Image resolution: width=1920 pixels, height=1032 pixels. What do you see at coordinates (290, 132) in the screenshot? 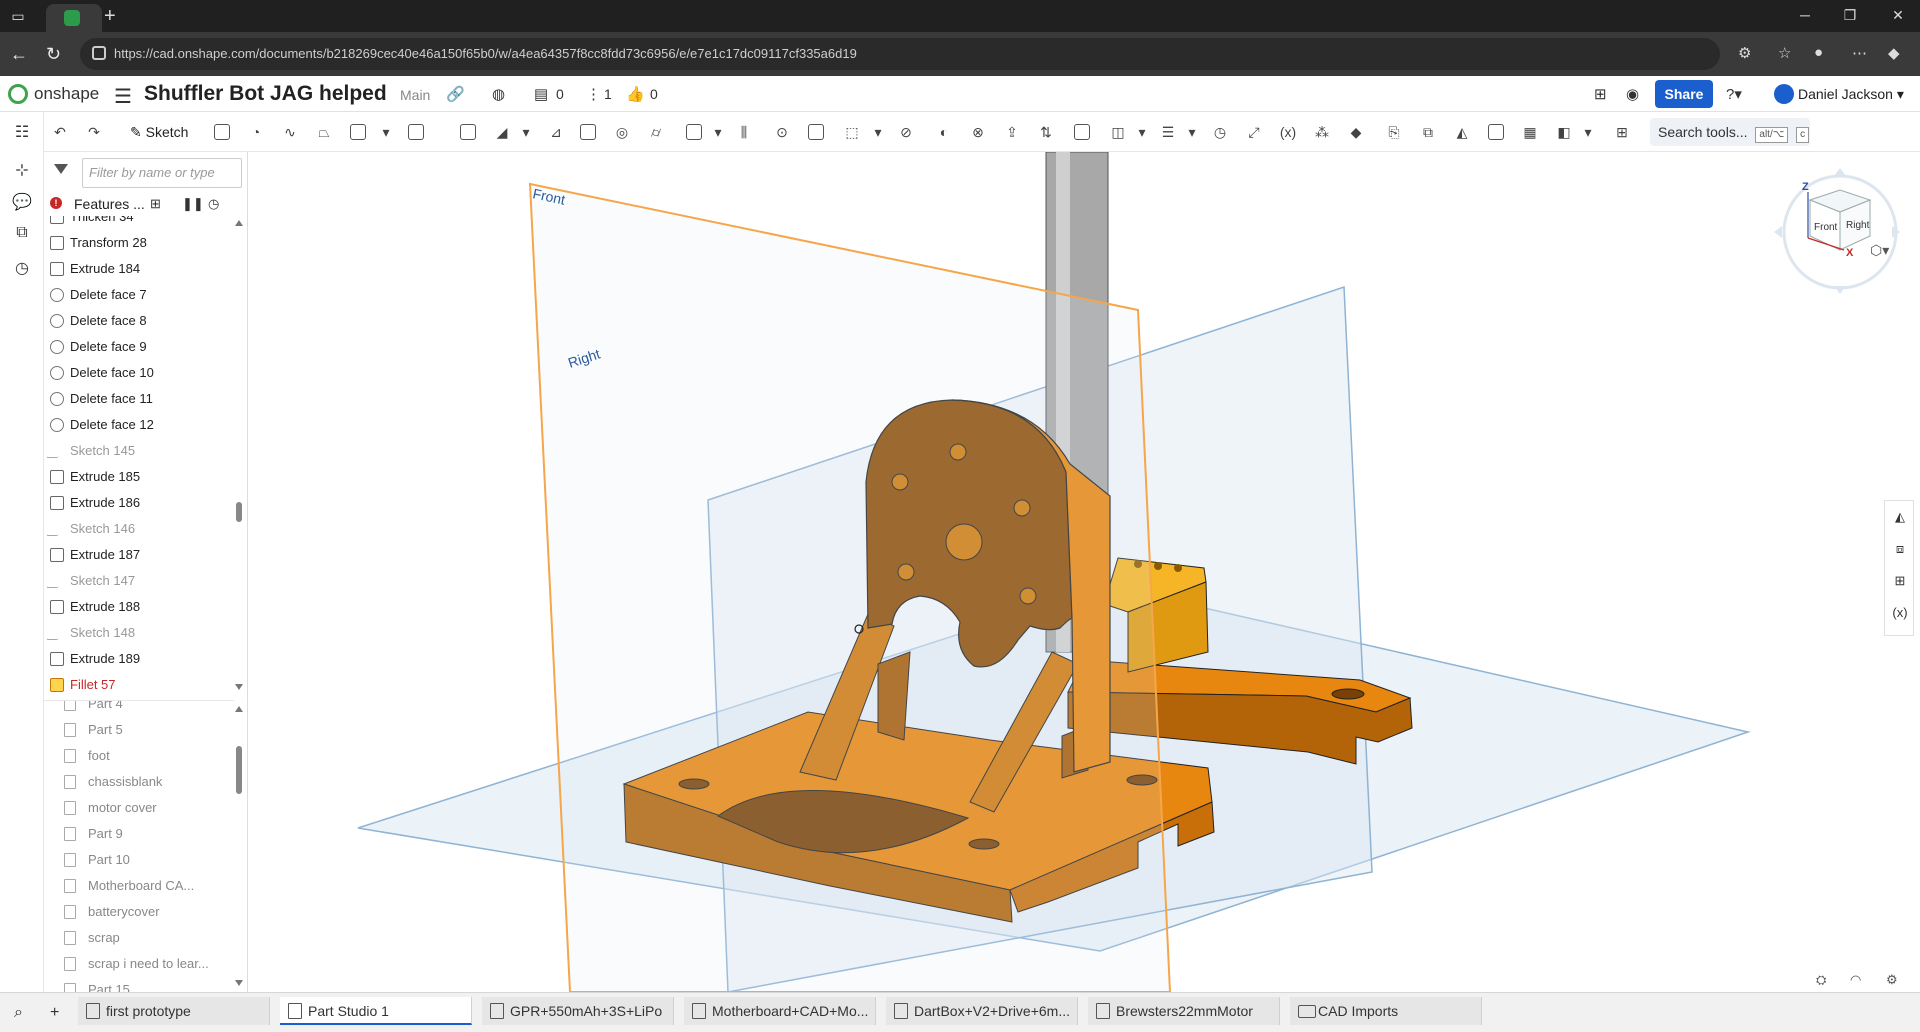
I see `sweep-icon: ∿` at bounding box center [290, 132].